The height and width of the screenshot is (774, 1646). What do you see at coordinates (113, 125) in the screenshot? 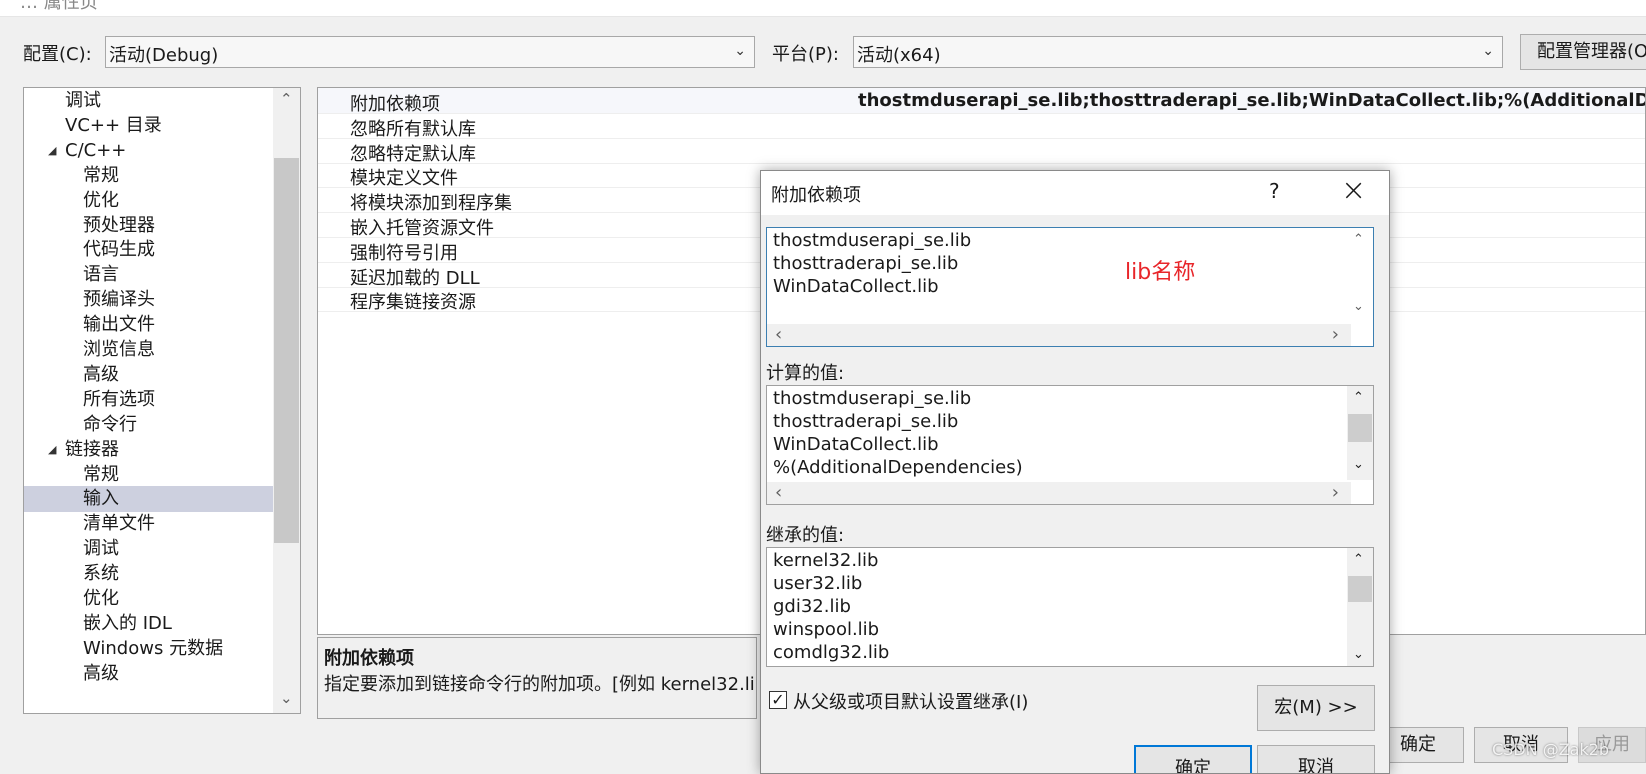
I see `tree-item-label: VC++ 目录` at bounding box center [113, 125].